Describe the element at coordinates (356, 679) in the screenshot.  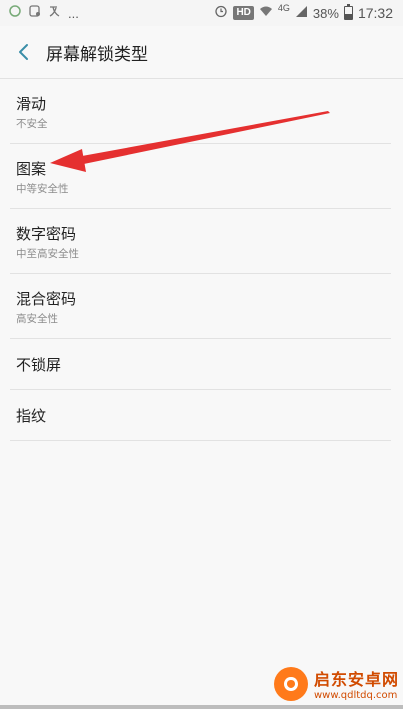
I see `watermark-name: 启东安卓网` at that location.